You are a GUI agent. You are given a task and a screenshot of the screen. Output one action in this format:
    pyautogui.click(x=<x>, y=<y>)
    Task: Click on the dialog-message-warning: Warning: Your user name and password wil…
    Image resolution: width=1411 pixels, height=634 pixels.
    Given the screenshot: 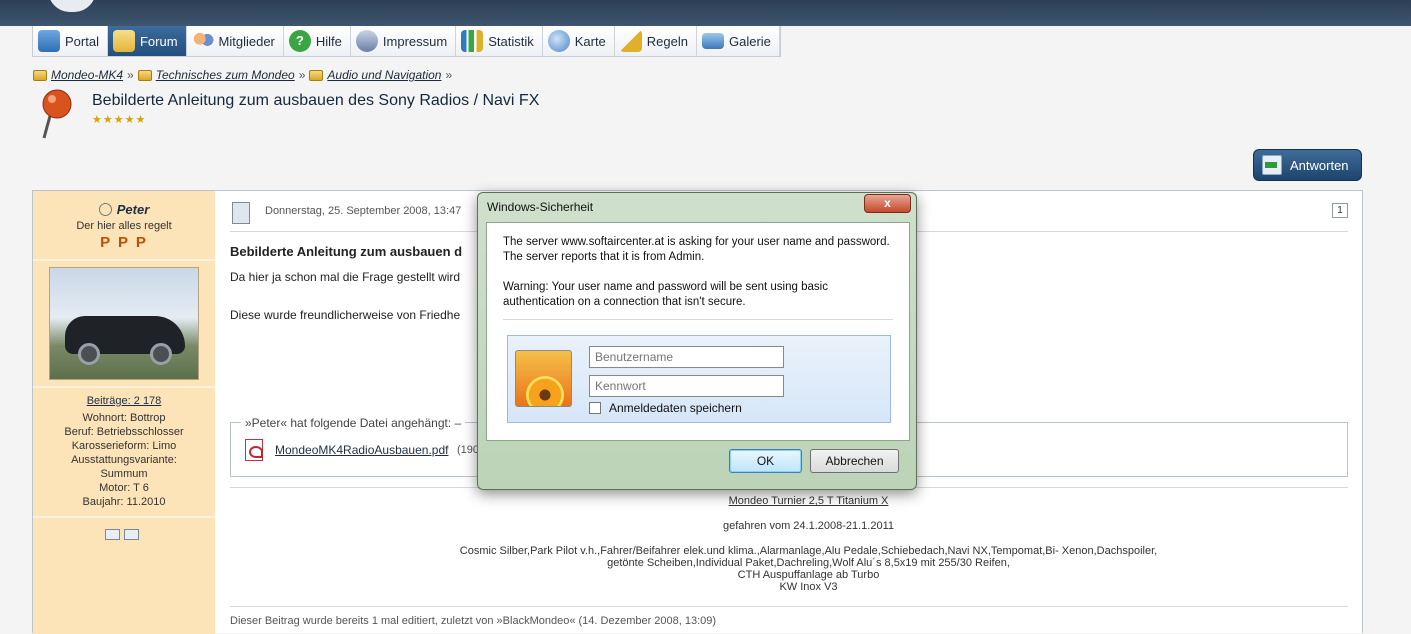 What is the action you would take?
    pyautogui.click(x=665, y=294)
    